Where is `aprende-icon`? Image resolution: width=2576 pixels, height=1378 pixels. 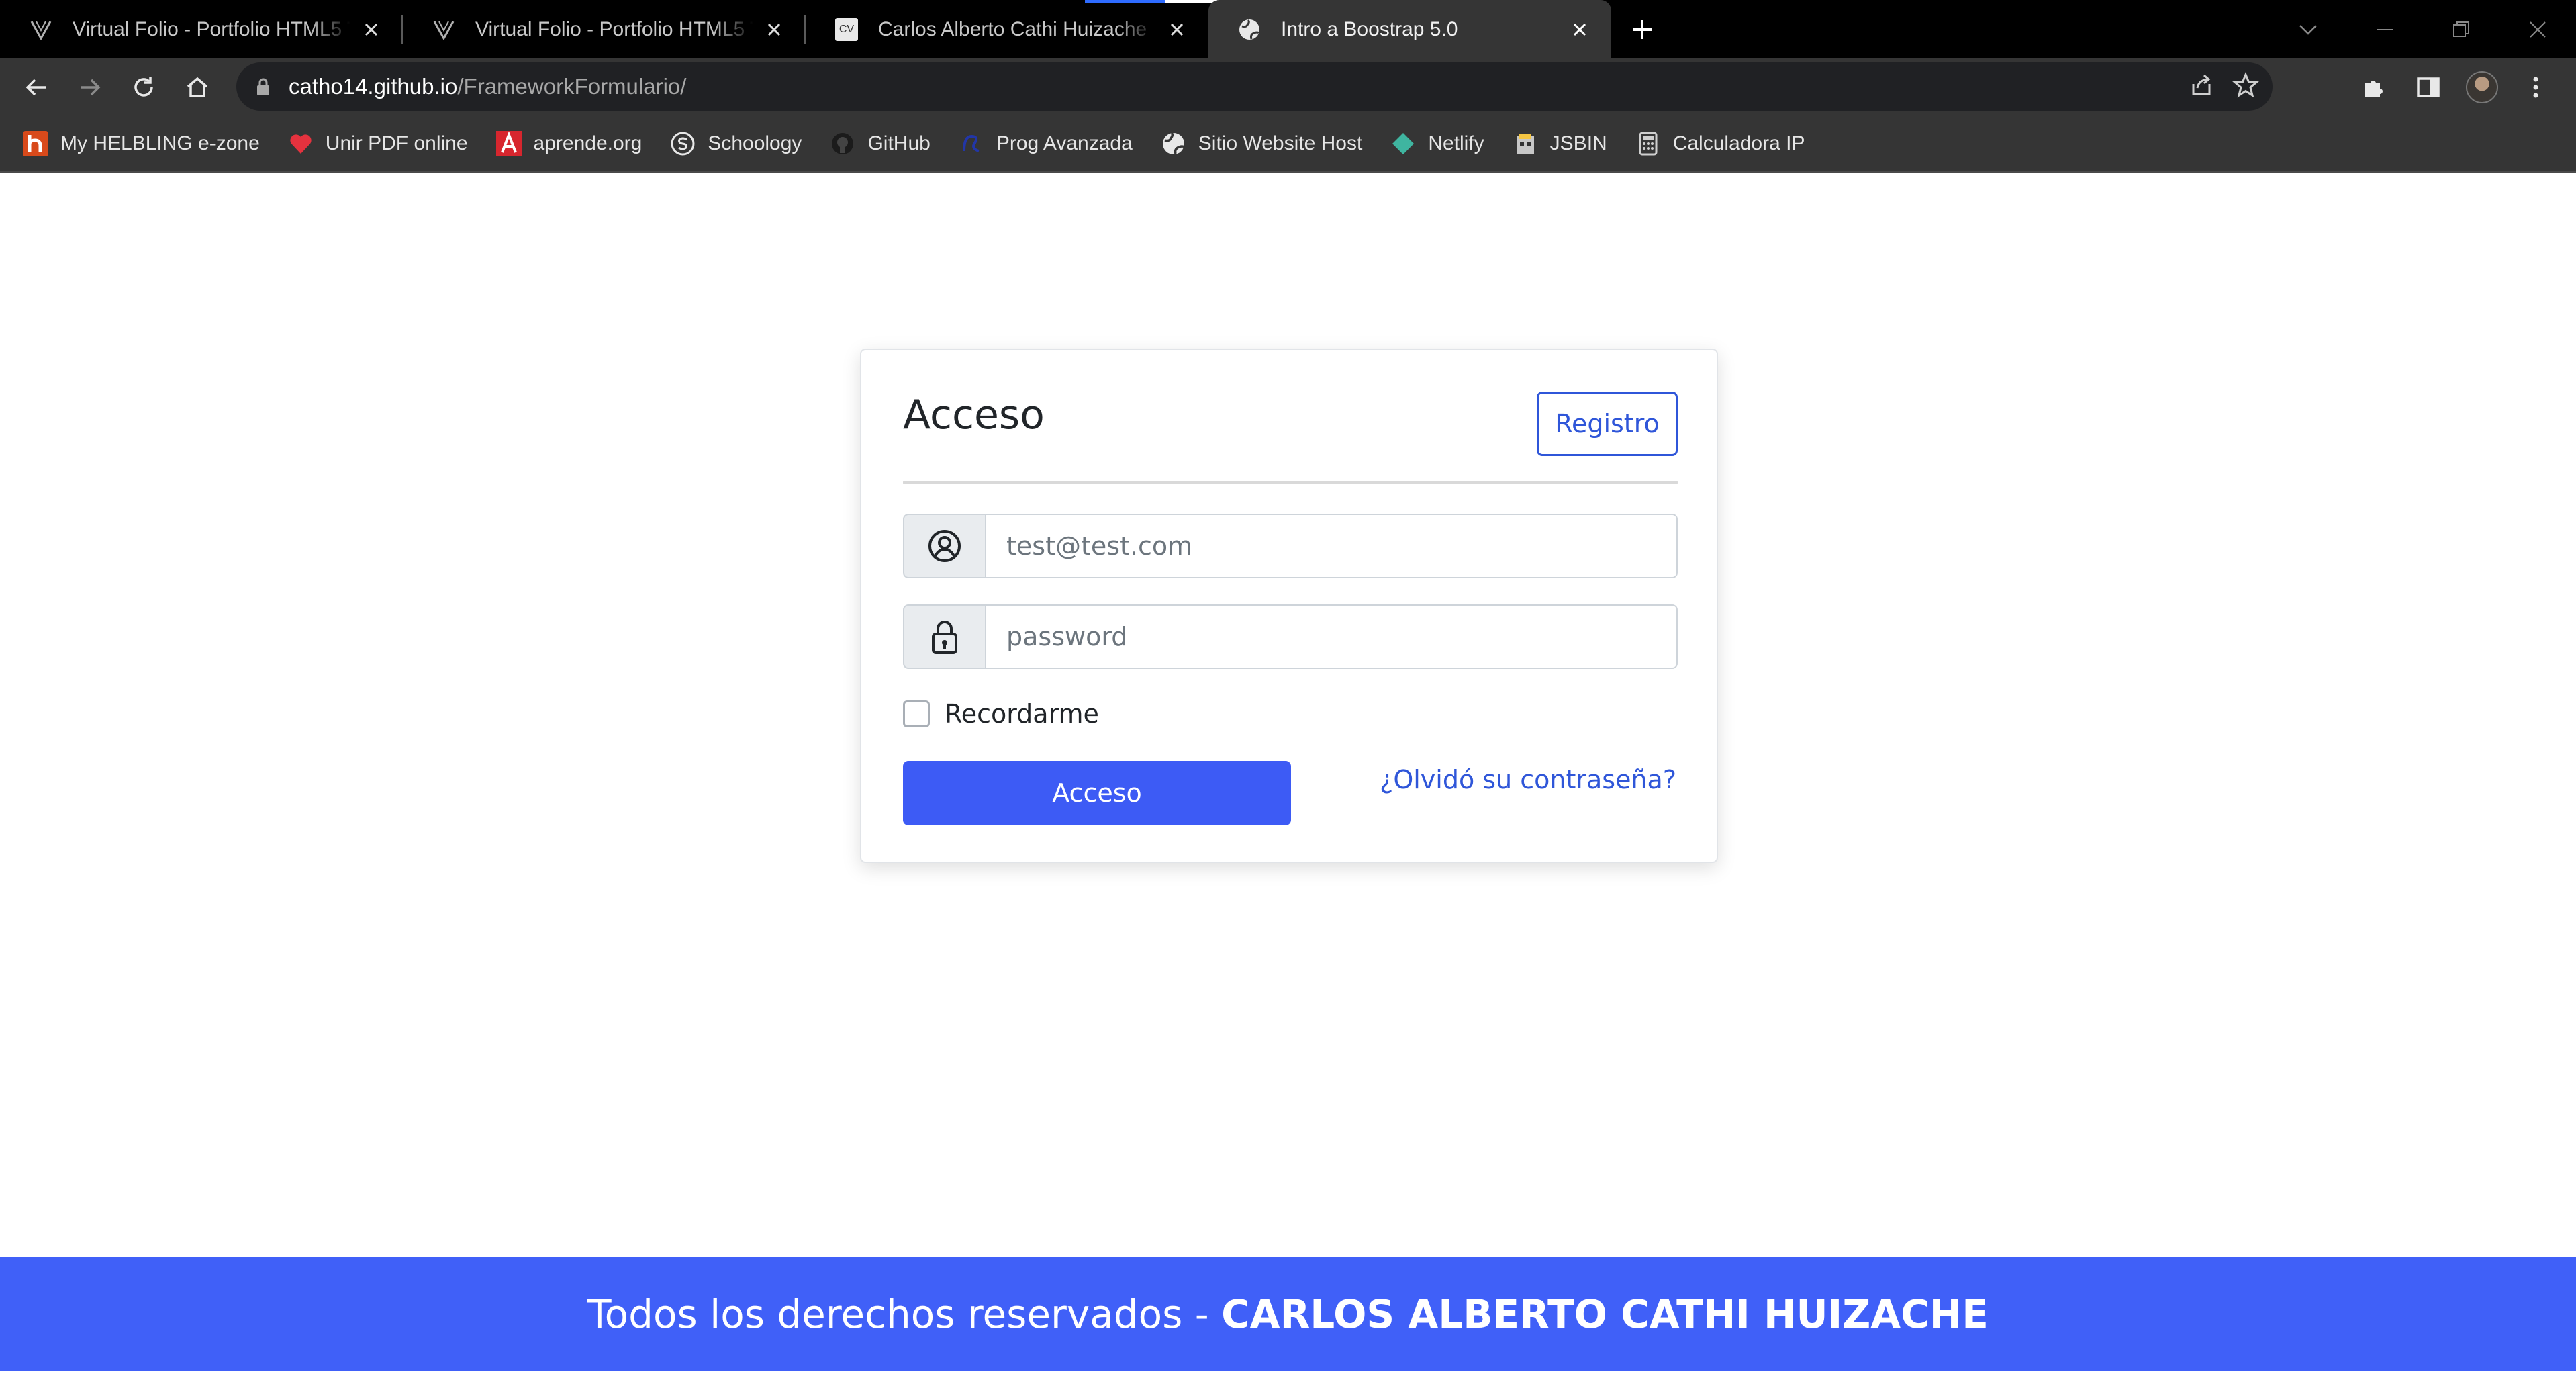 aprende-icon is located at coordinates (509, 143).